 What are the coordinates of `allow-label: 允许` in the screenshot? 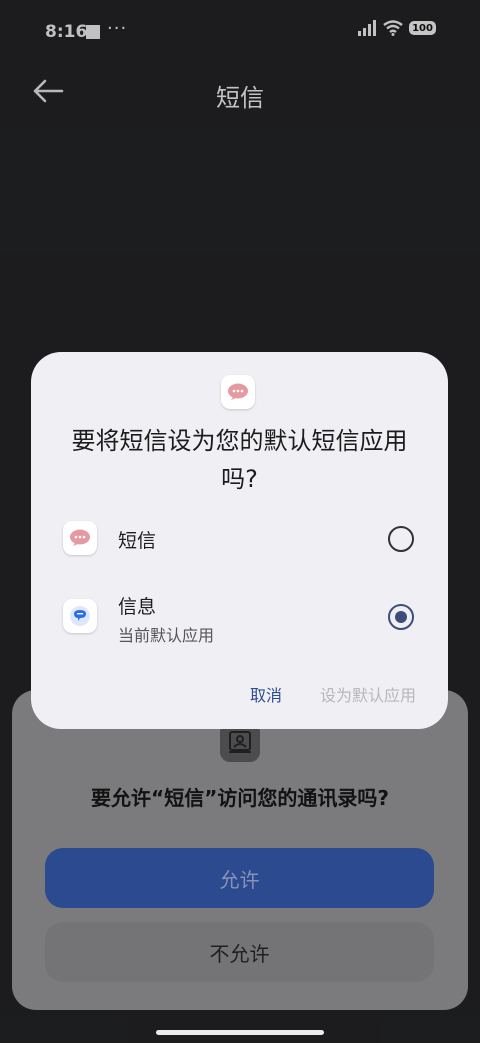 It's located at (239, 879).